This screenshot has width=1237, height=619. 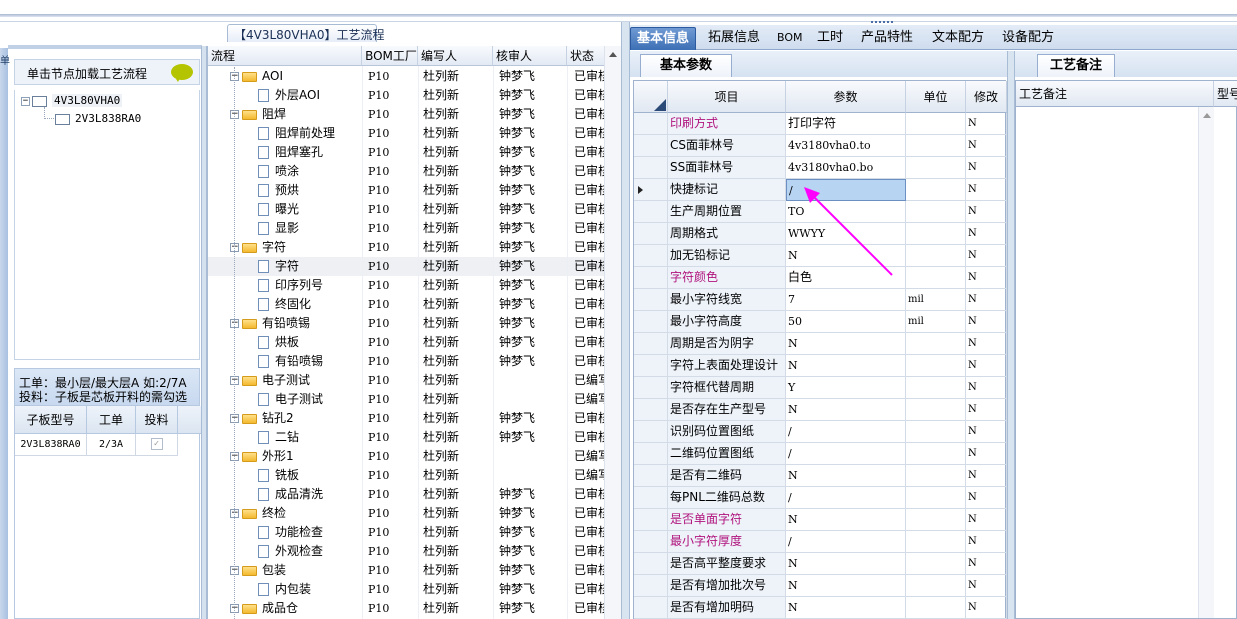 I want to click on flow-row: − 字符 P10 杜列新 钟梦飞 已审核, so click(x=408, y=247).